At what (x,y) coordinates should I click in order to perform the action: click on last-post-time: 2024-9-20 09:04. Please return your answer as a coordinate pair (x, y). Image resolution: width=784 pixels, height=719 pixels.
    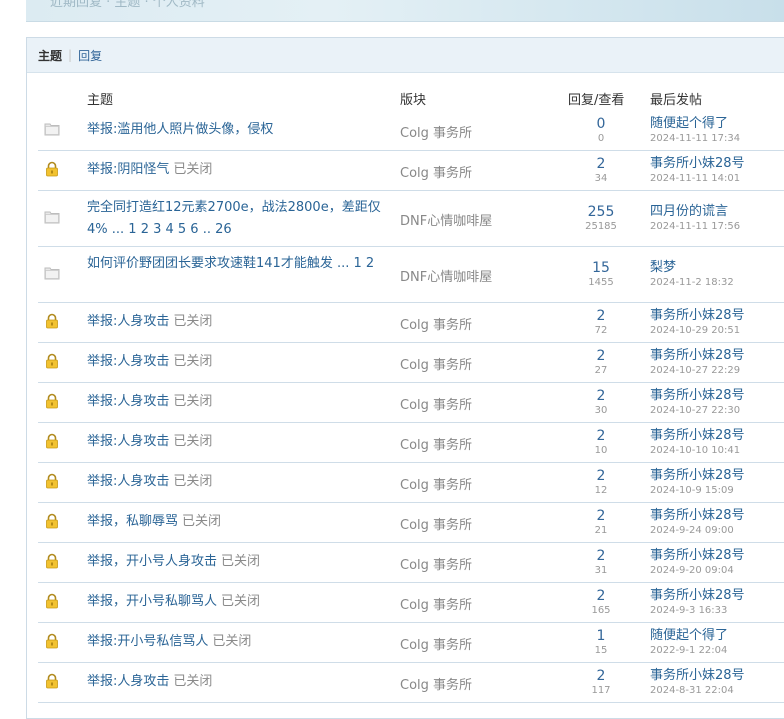
    Looking at the image, I should click on (697, 571).